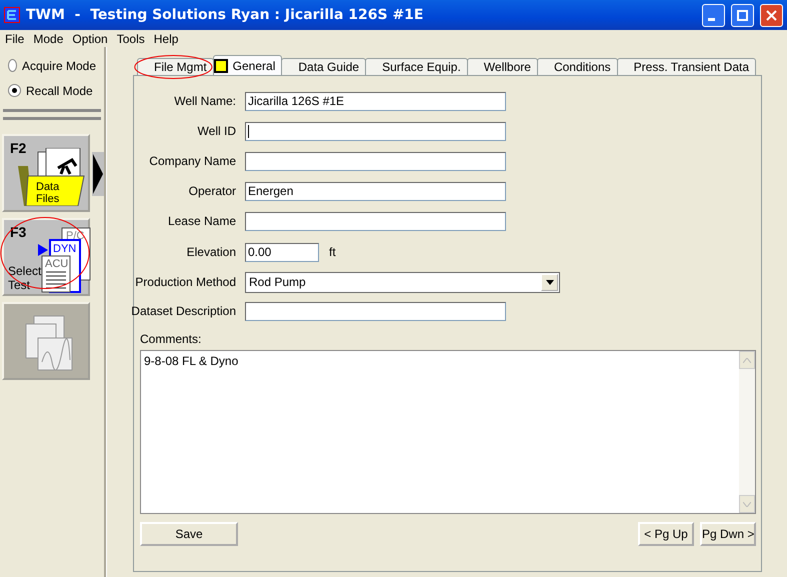 This screenshot has width=787, height=577. Describe the element at coordinates (202, 221) in the screenshot. I see `field-label: Lease Name` at that location.